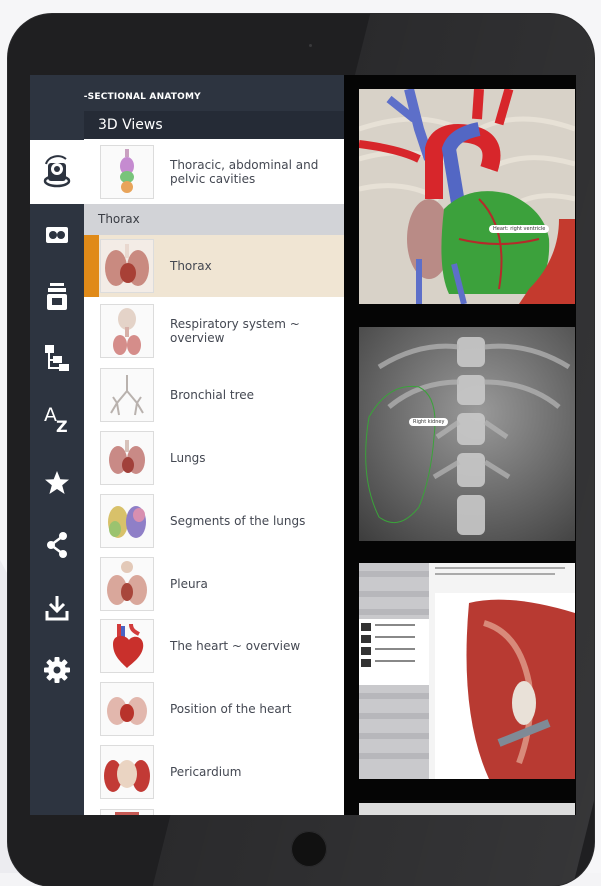 The image size is (601, 886). I want to click on respiratory-thumbnail-icon, so click(127, 331).